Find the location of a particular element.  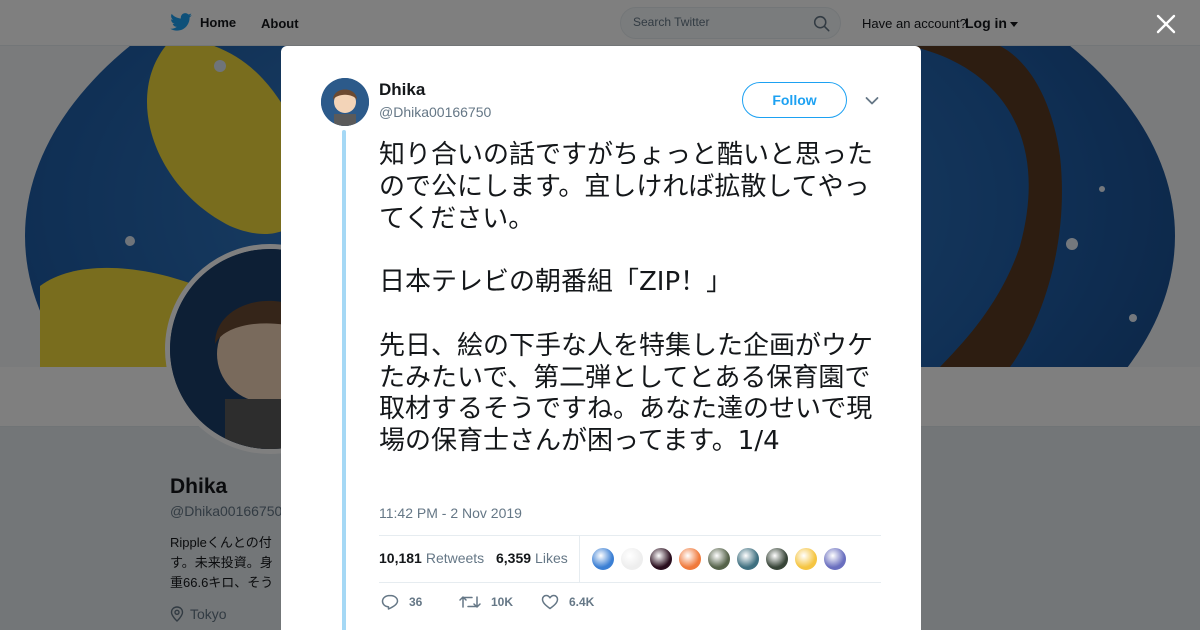

liker-avatars is located at coordinates (719, 559).